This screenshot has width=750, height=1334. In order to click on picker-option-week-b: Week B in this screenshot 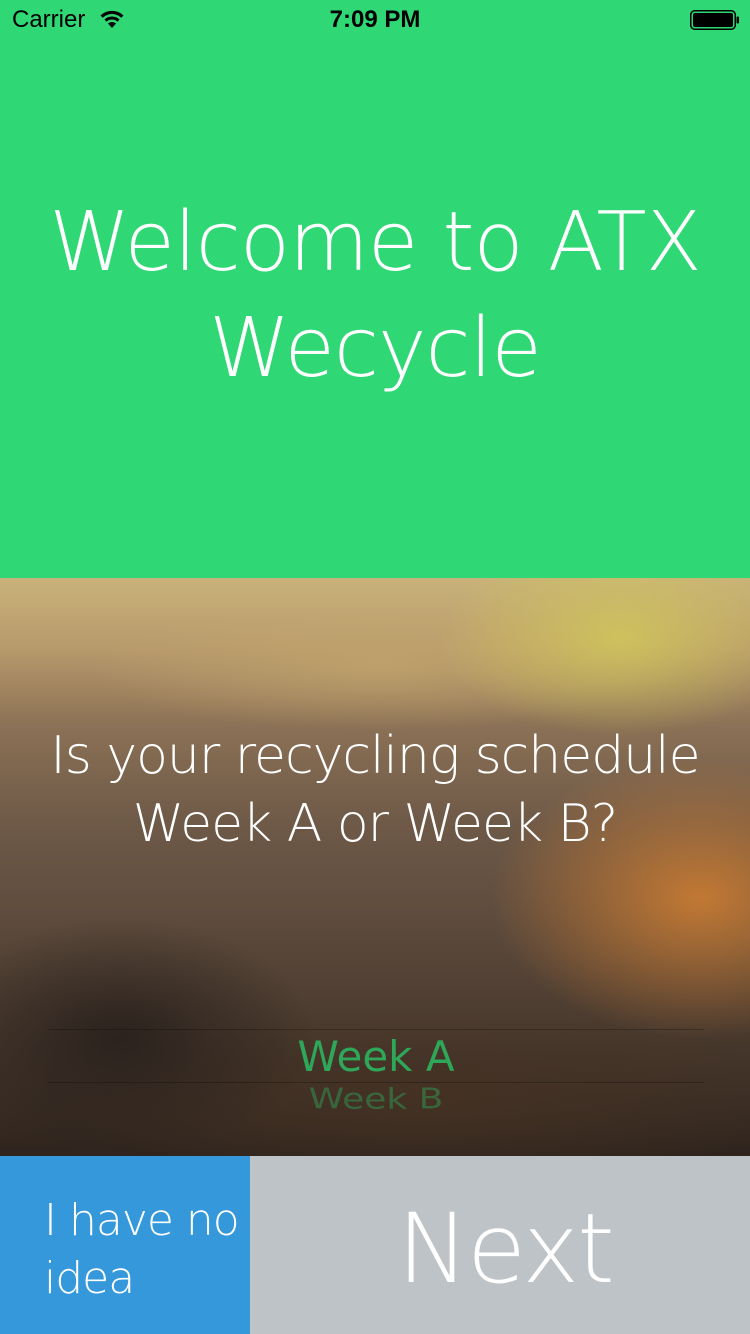, I will do `click(376, 1099)`.